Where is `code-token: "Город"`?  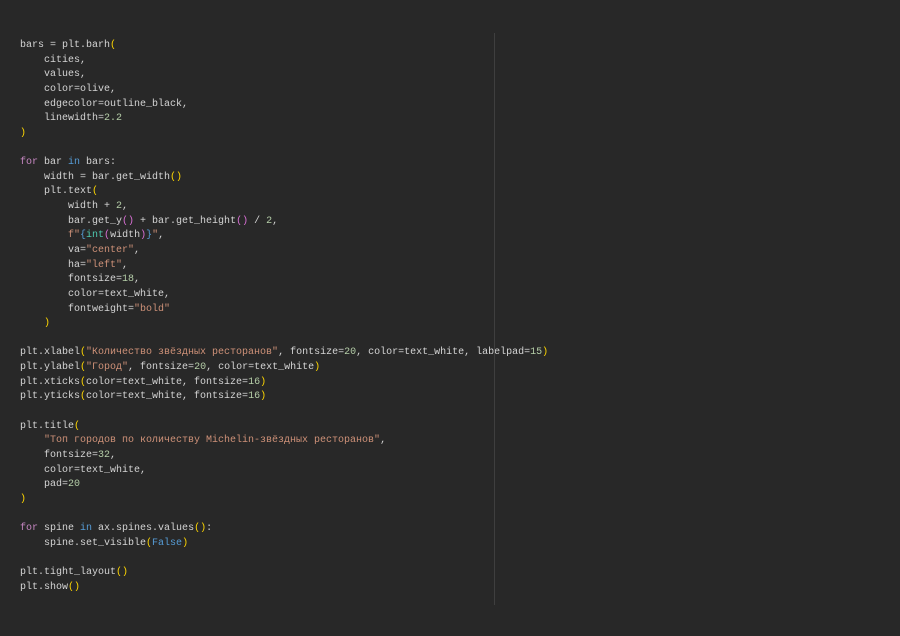
code-token: "Город" is located at coordinates (107, 368).